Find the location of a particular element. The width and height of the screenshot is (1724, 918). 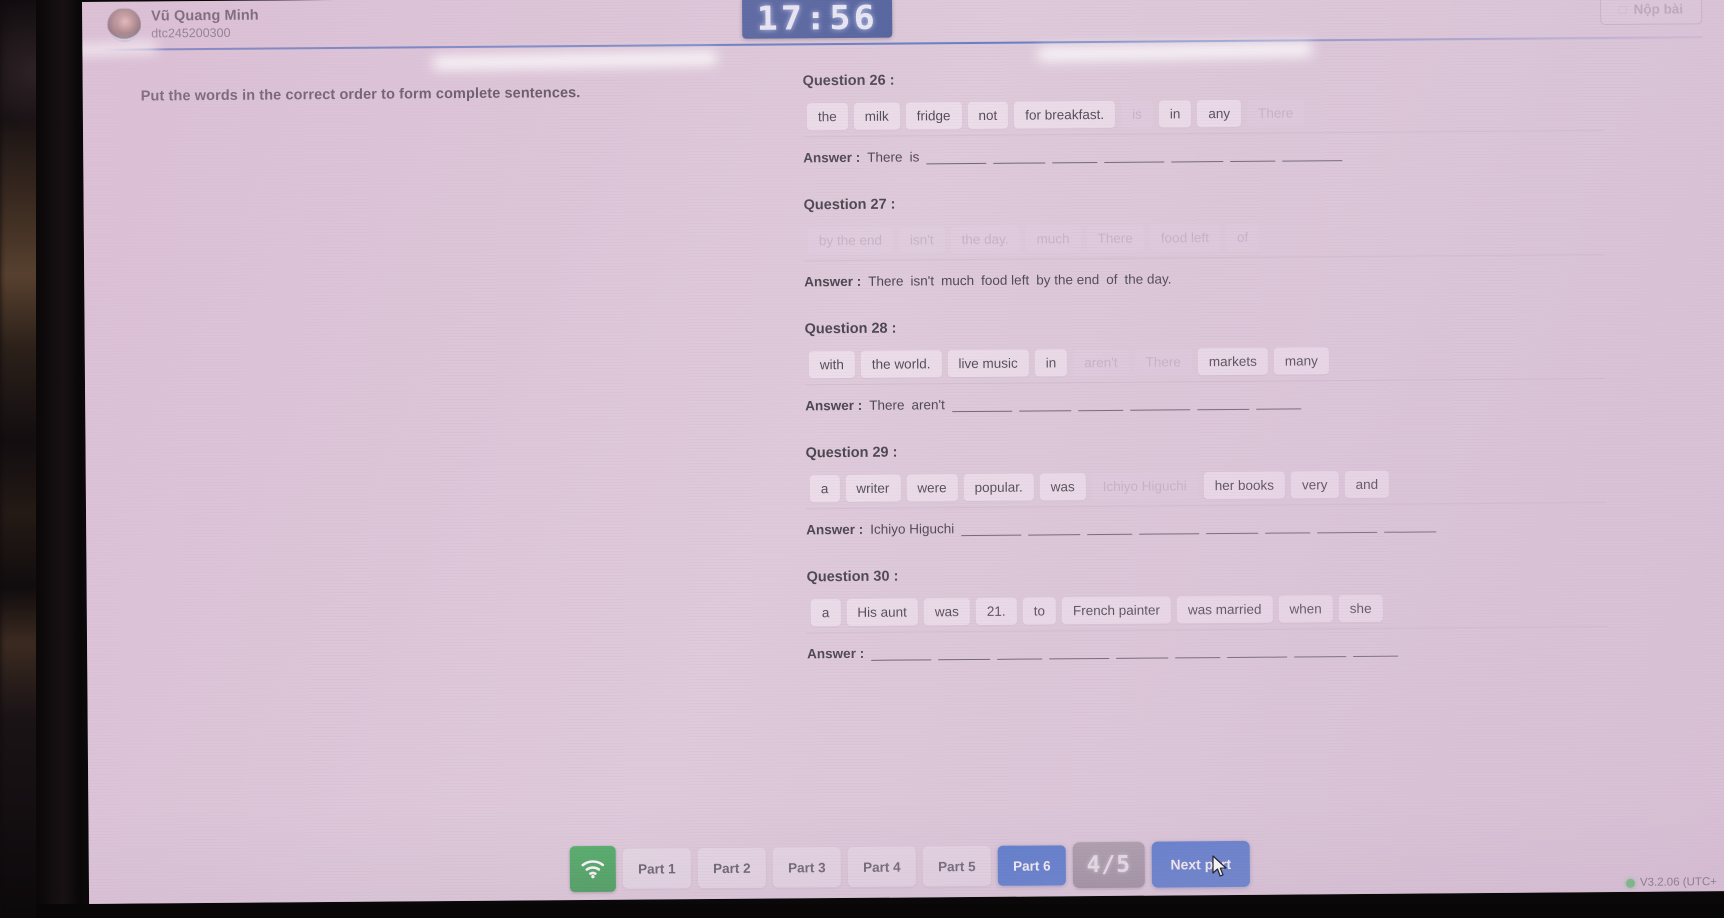

word-tile: to is located at coordinates (1039, 611).